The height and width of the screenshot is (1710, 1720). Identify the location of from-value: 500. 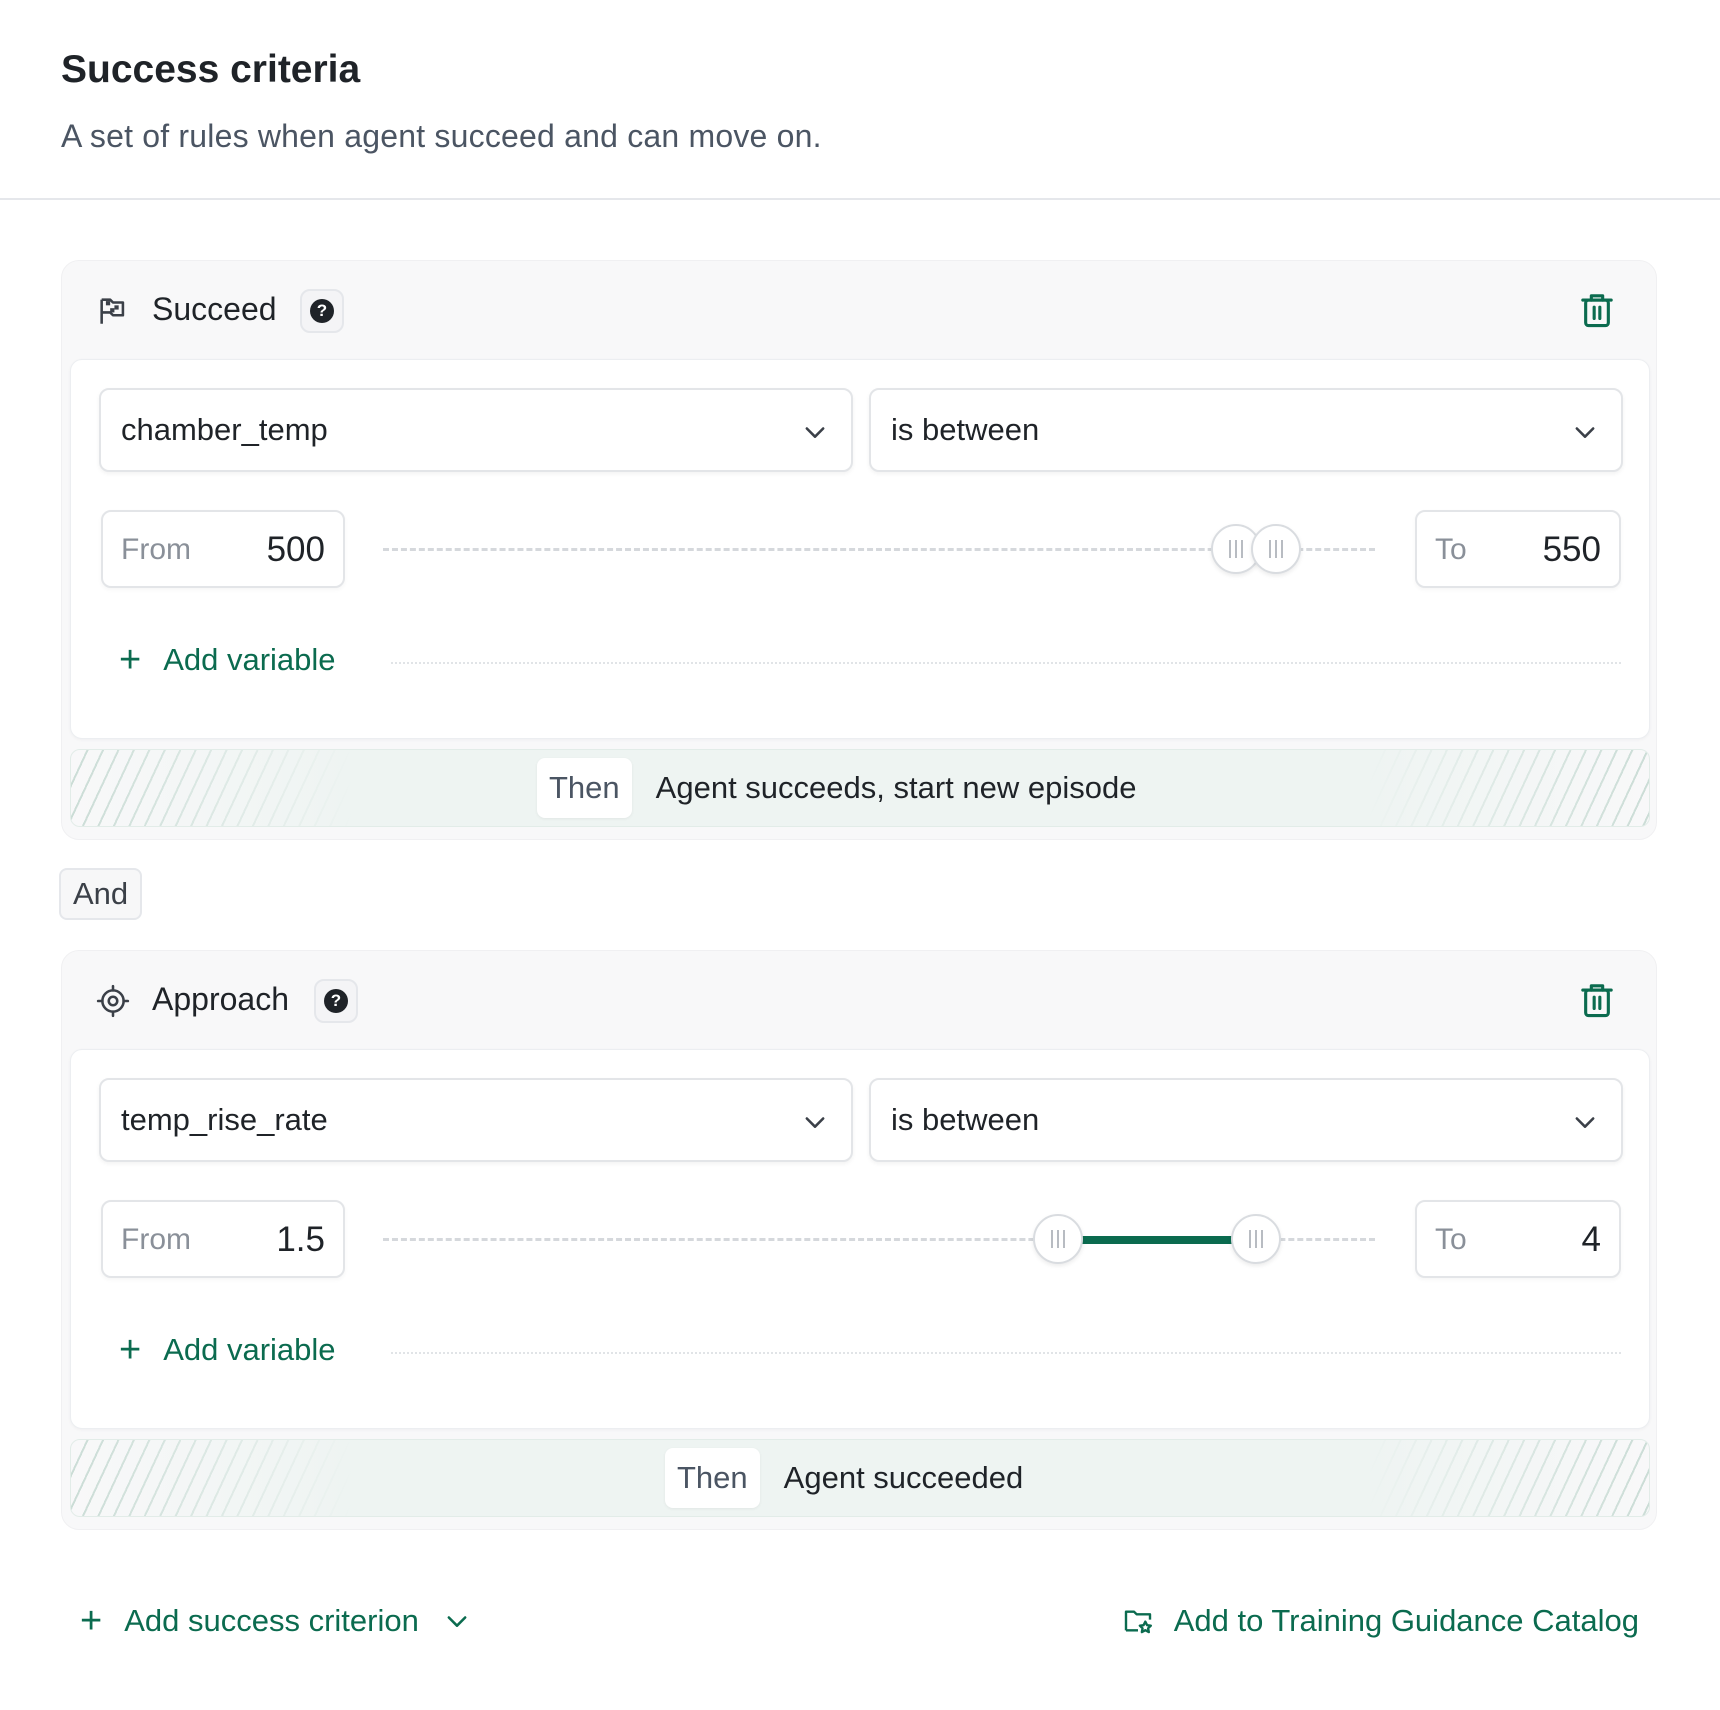
(295, 549).